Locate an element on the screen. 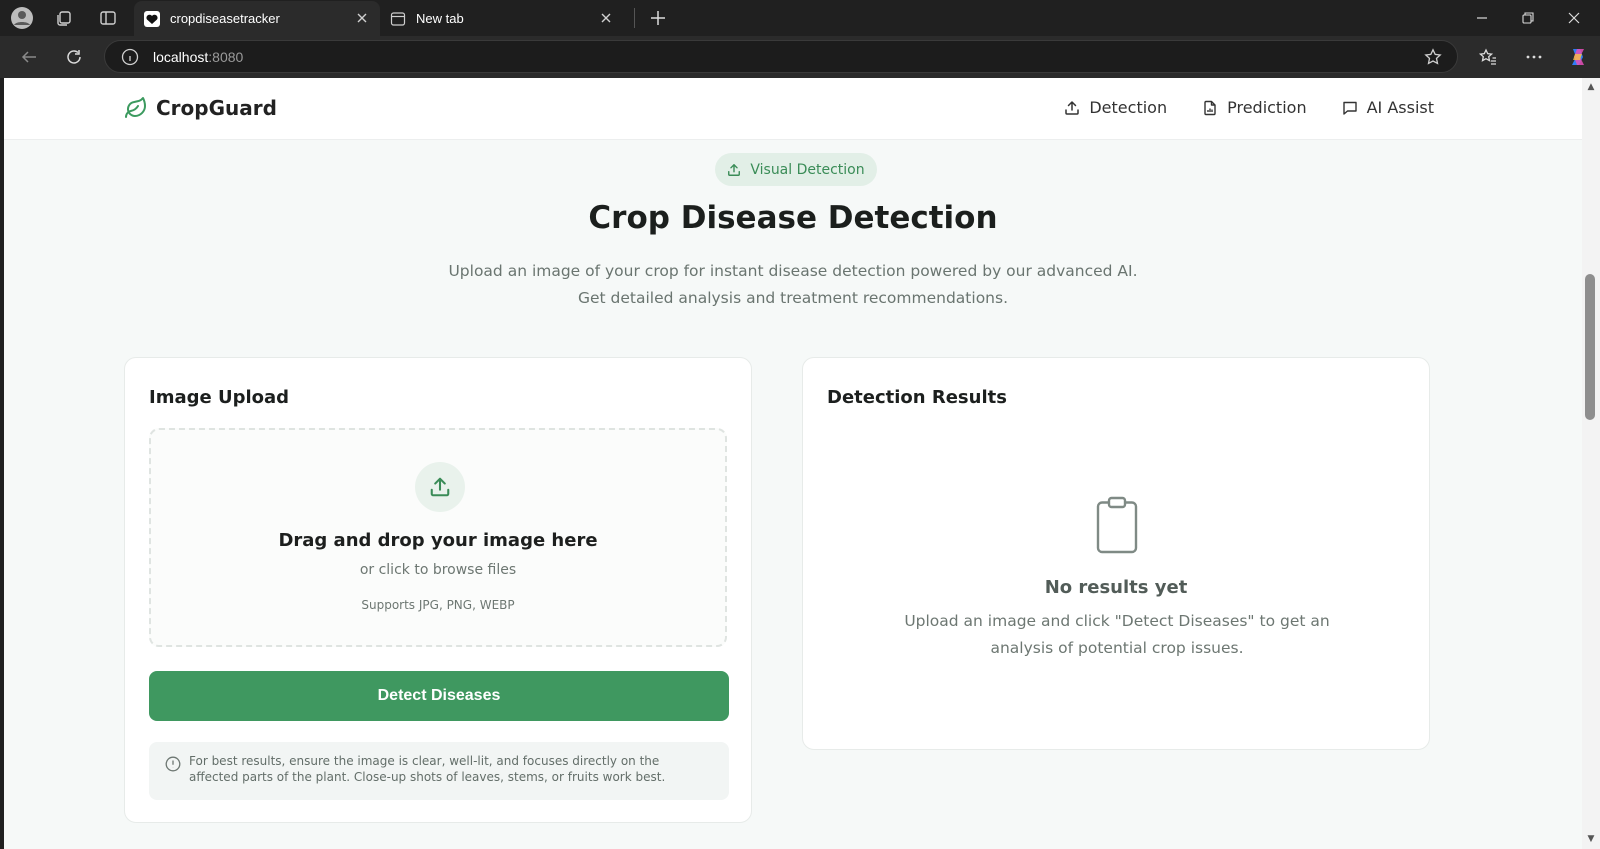 The height and width of the screenshot is (849, 1600). new-tab-plus-icon is located at coordinates (658, 18).